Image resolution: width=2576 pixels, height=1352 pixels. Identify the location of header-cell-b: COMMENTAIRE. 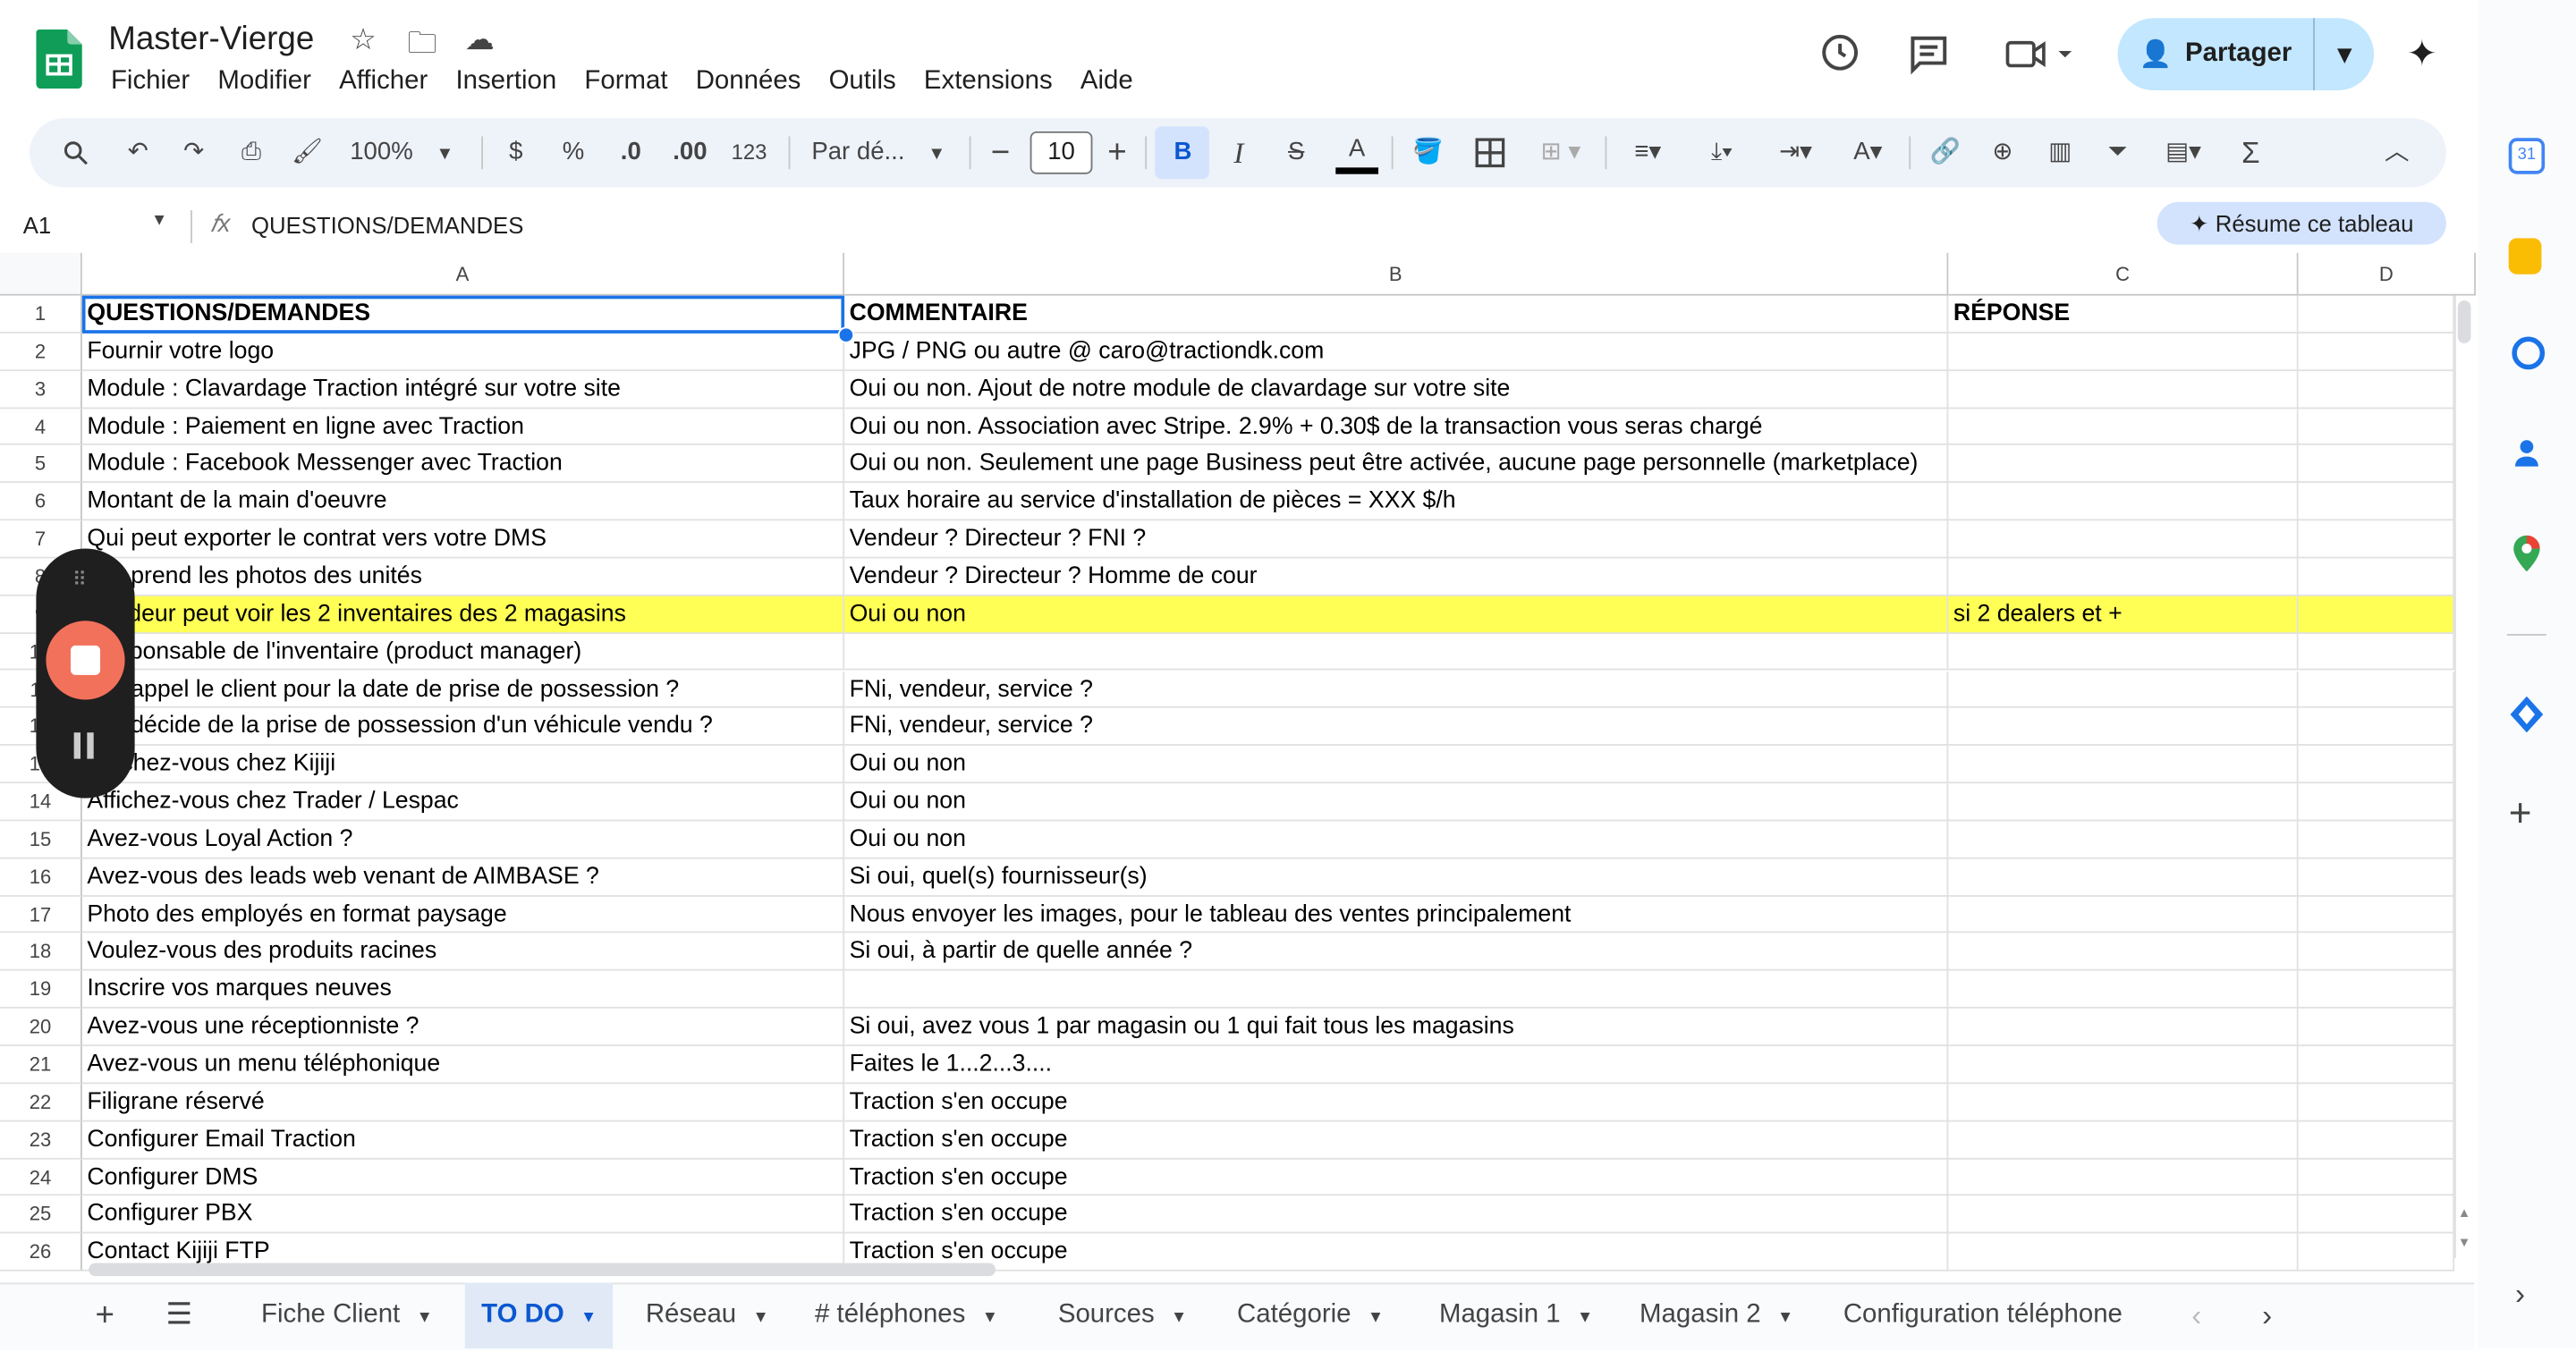
(1396, 314).